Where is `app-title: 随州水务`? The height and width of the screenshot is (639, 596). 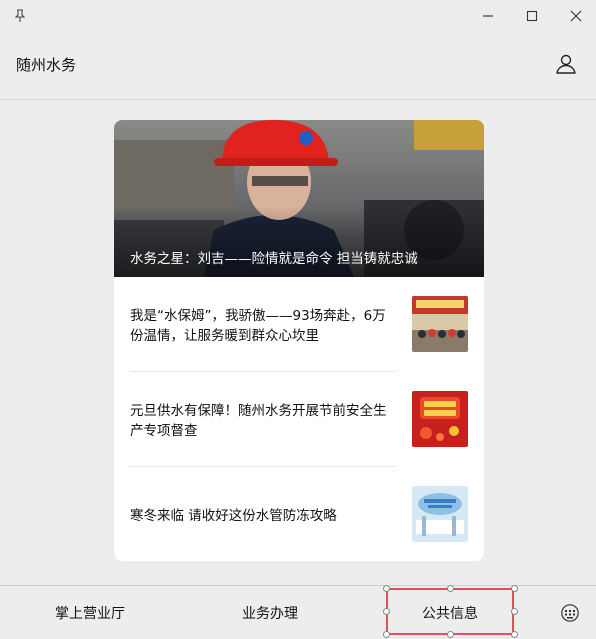
app-title: 随州水务 is located at coordinates (46, 65).